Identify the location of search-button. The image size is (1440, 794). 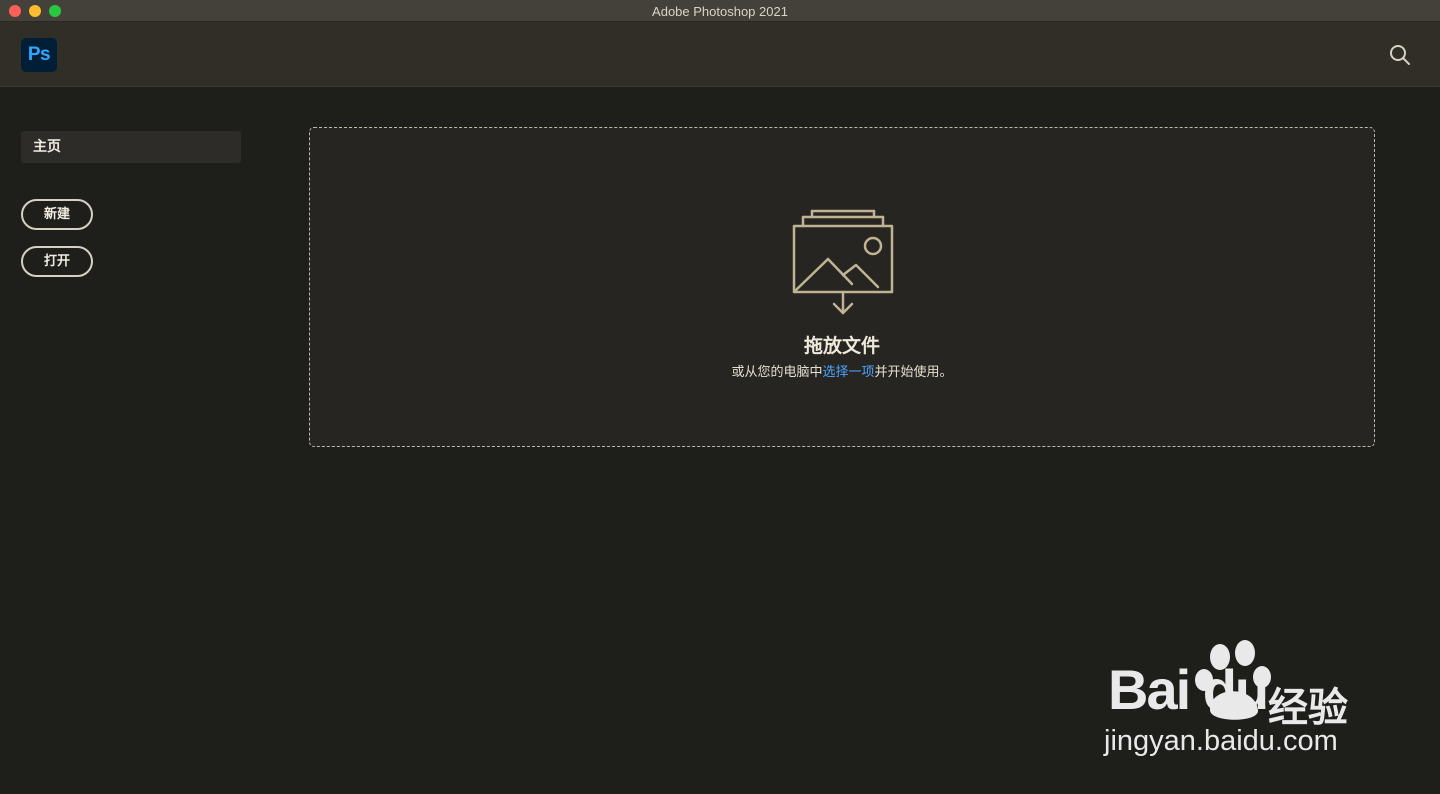
(1400, 55).